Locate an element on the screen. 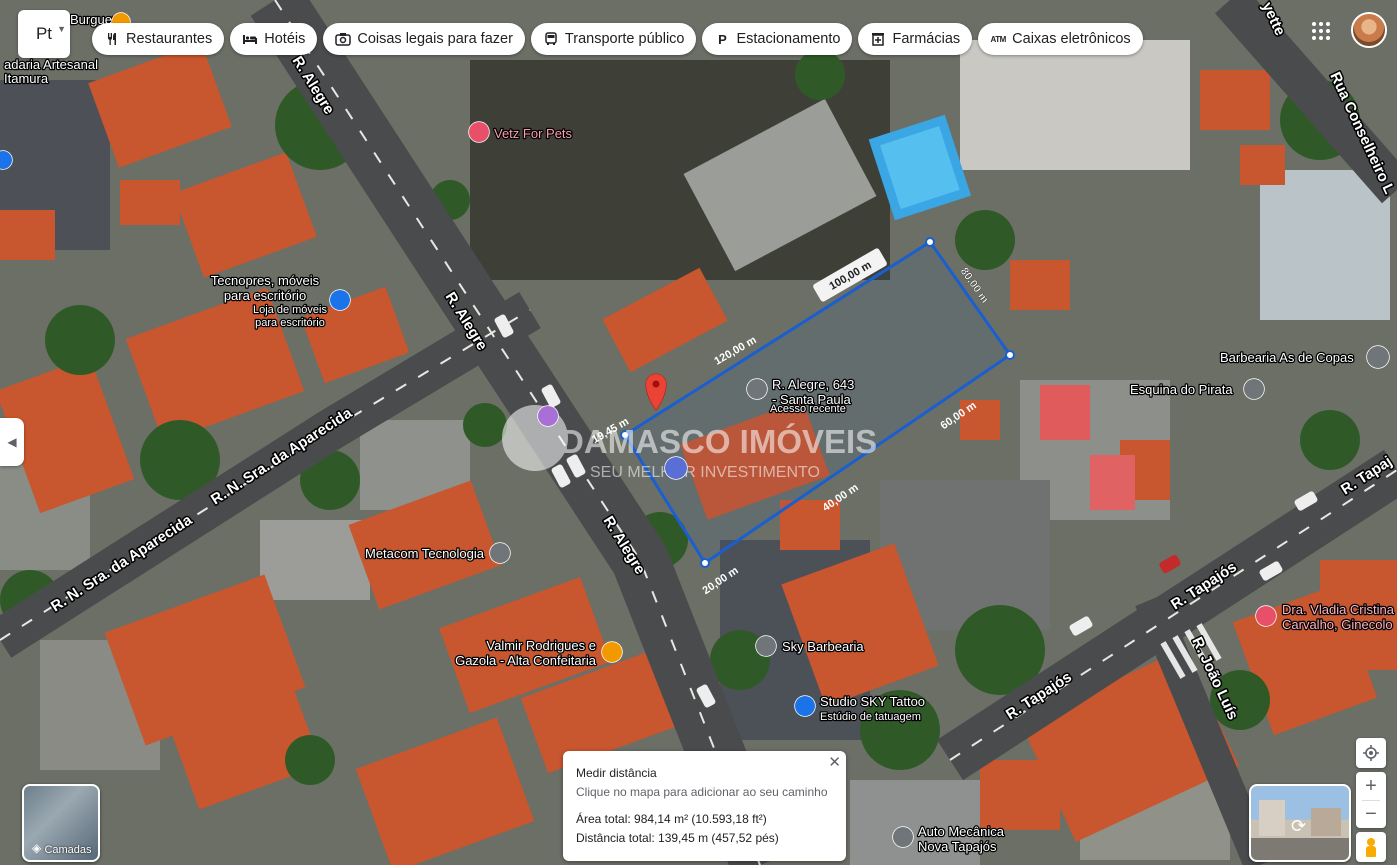 Image resolution: width=1397 pixels, height=865 pixels. bed-icon is located at coordinates (250, 39).